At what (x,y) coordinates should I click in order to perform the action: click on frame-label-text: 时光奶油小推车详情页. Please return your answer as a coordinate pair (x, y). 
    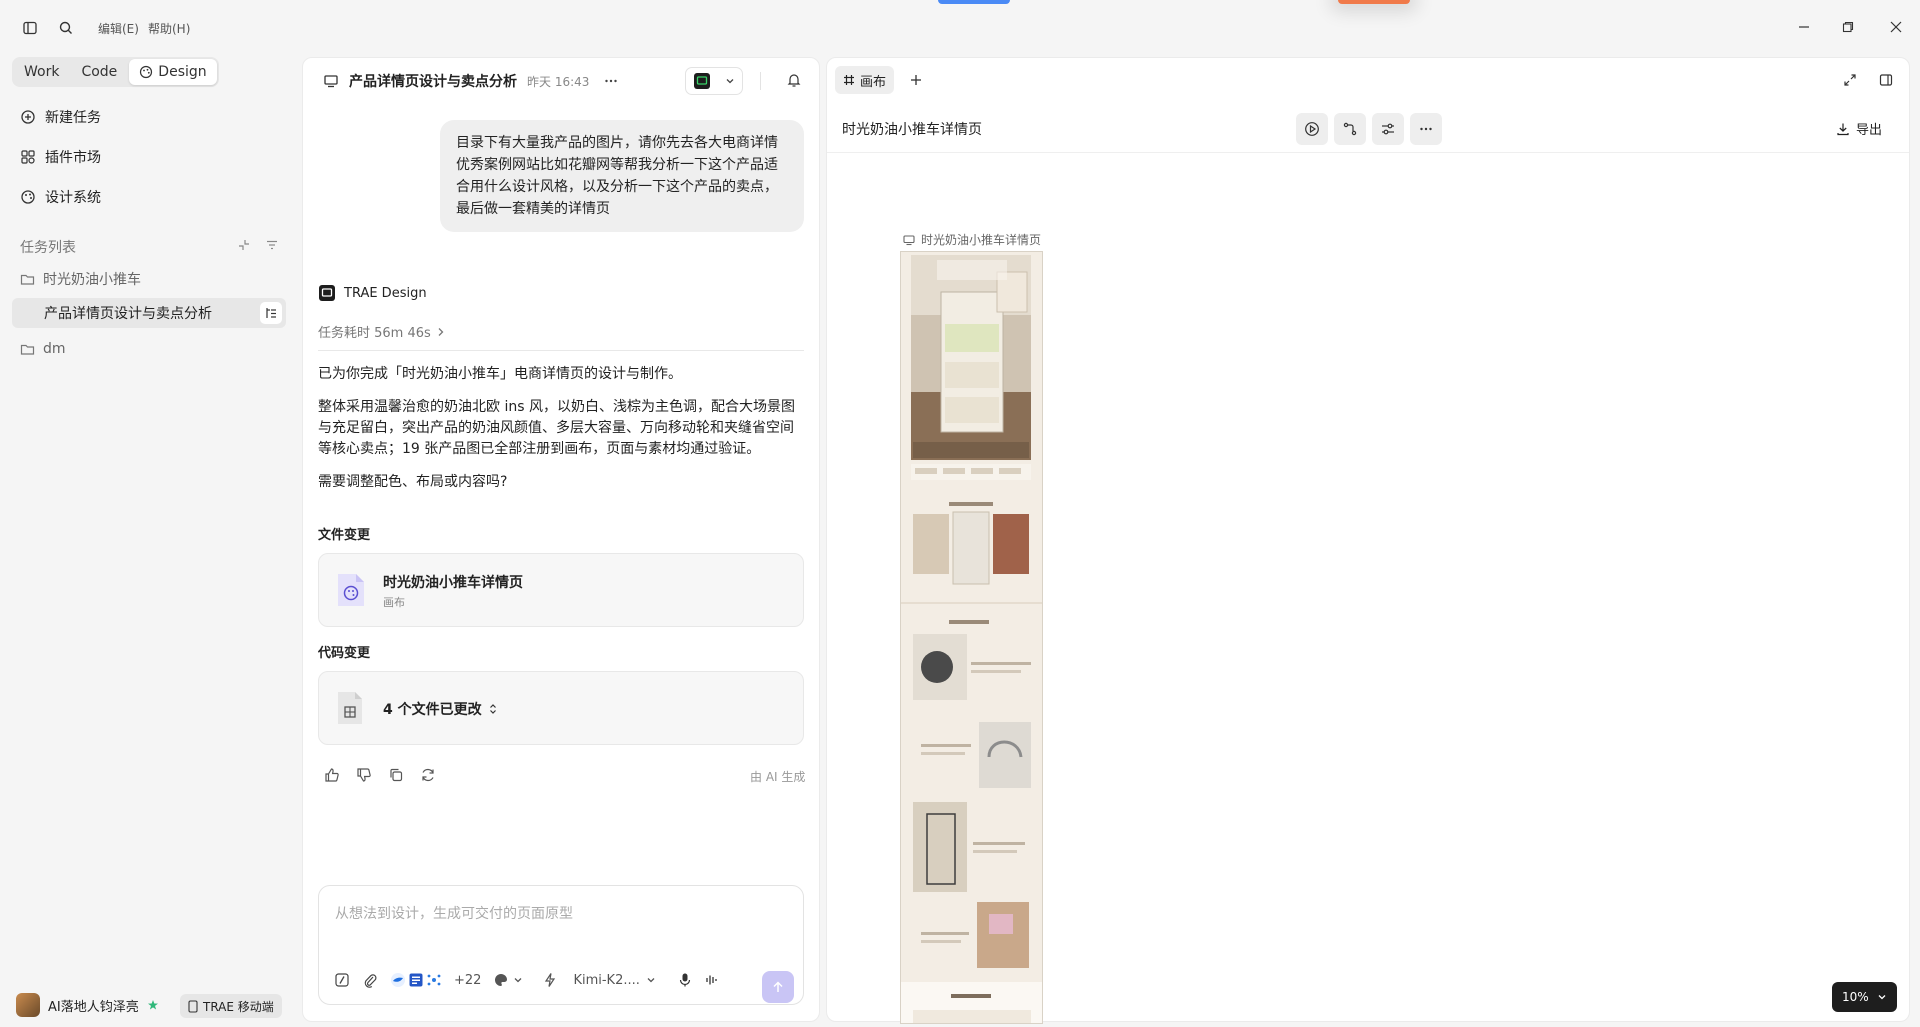
    Looking at the image, I should click on (981, 240).